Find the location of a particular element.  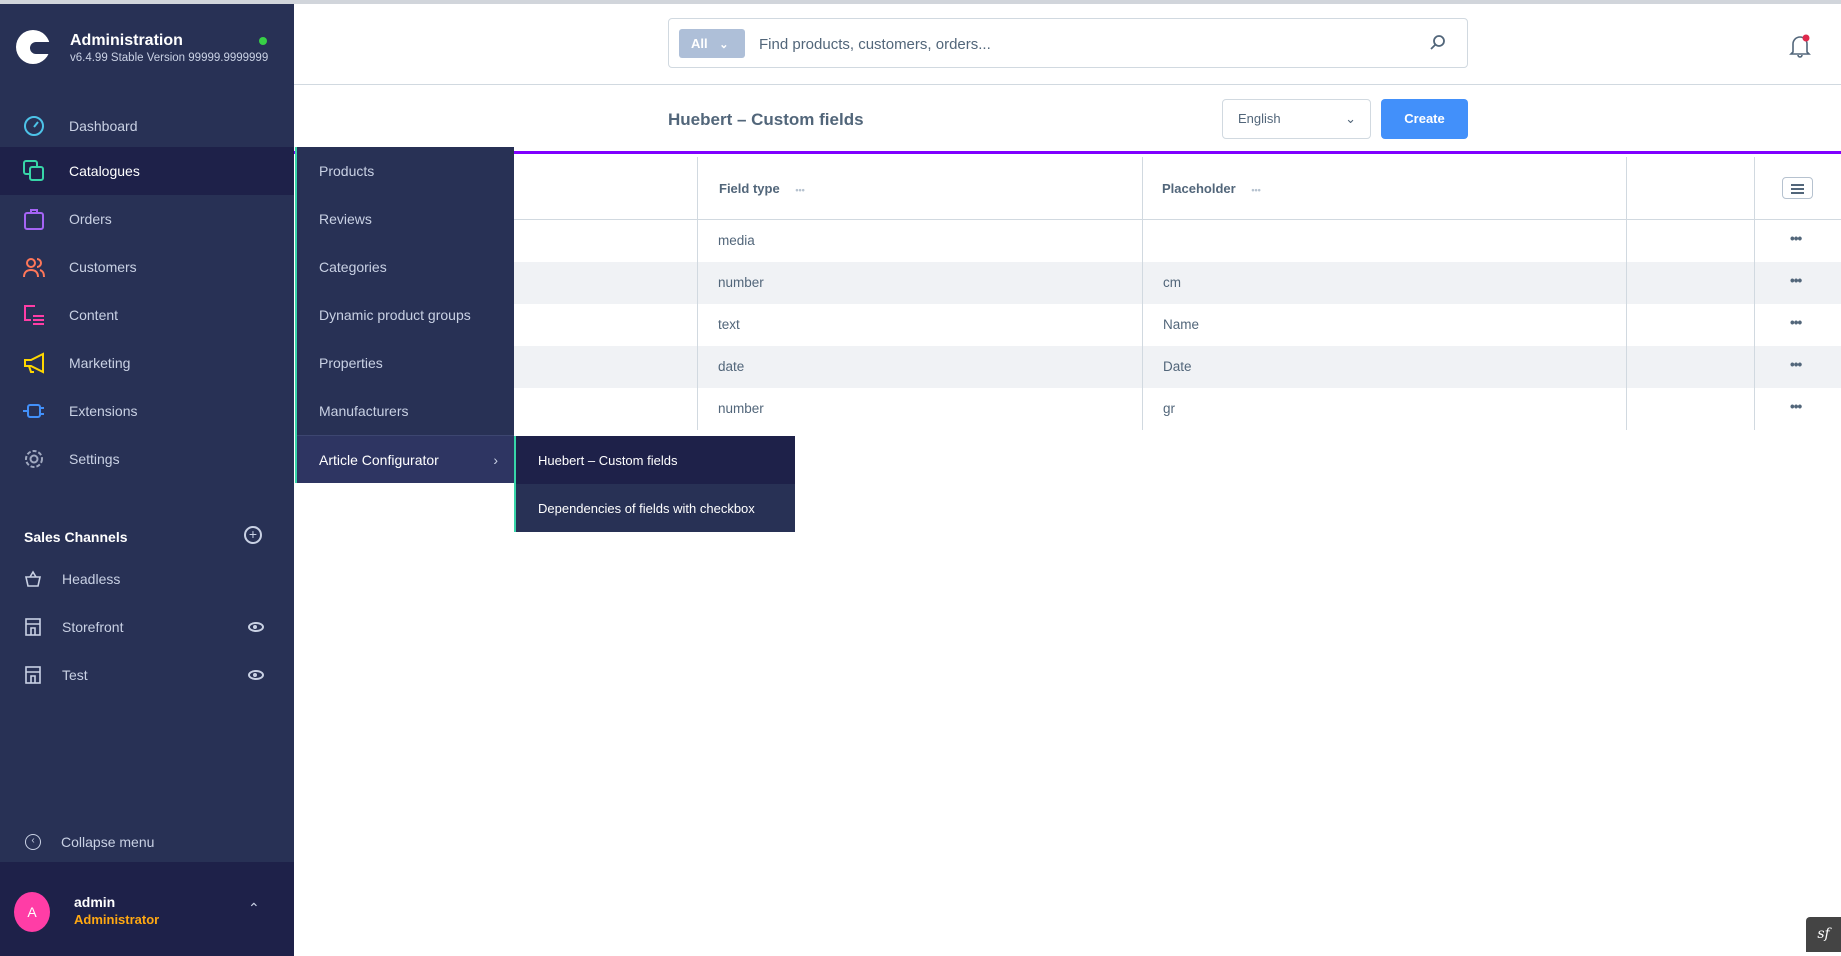

flyout-item-categories: Categories is located at coordinates (405, 267).